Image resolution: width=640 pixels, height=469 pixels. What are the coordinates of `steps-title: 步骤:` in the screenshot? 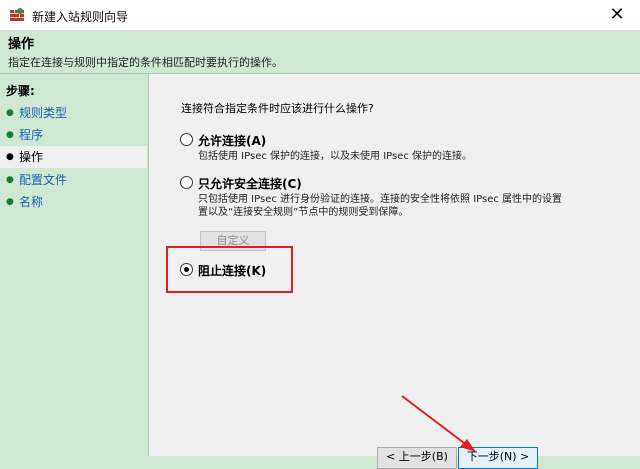 It's located at (20, 91).